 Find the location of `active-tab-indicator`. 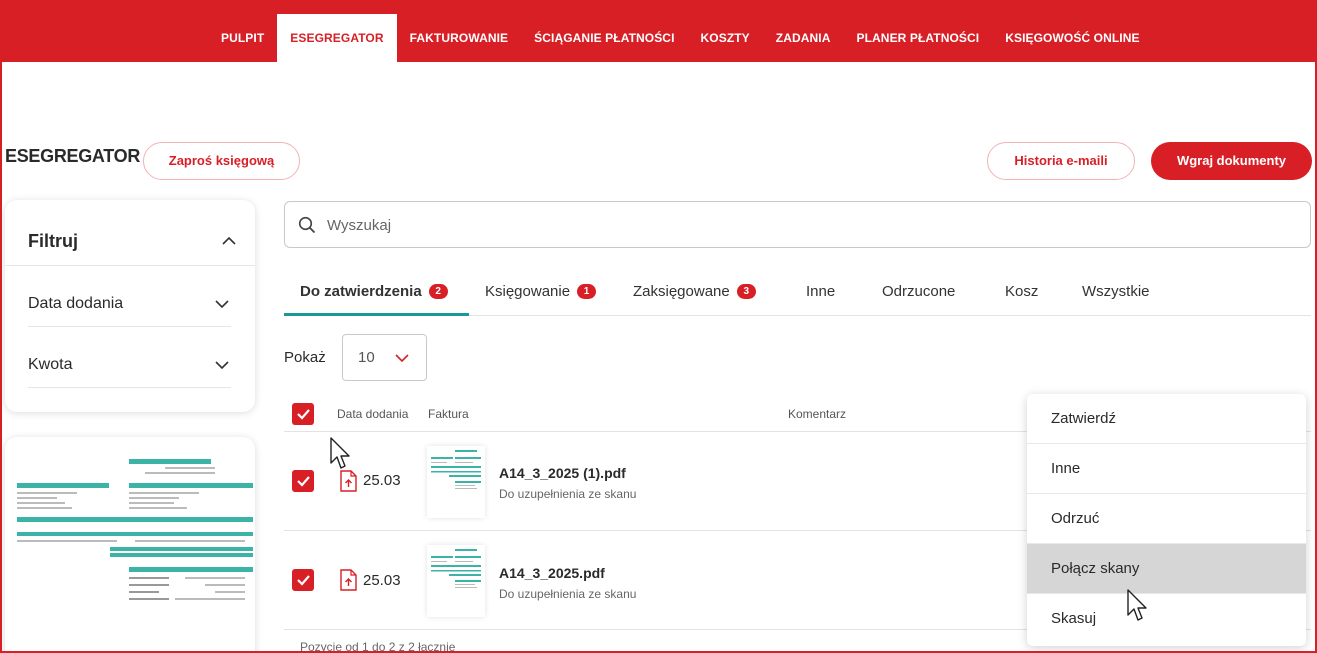

active-tab-indicator is located at coordinates (376, 314).